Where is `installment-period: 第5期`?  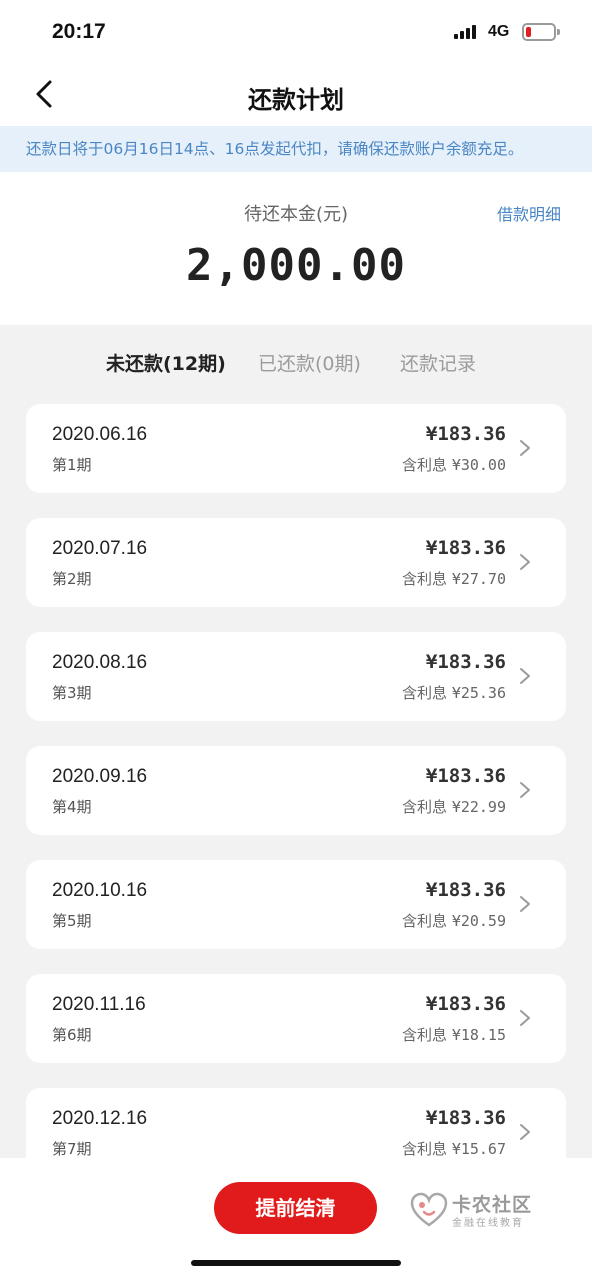 installment-period: 第5期 is located at coordinates (72, 921).